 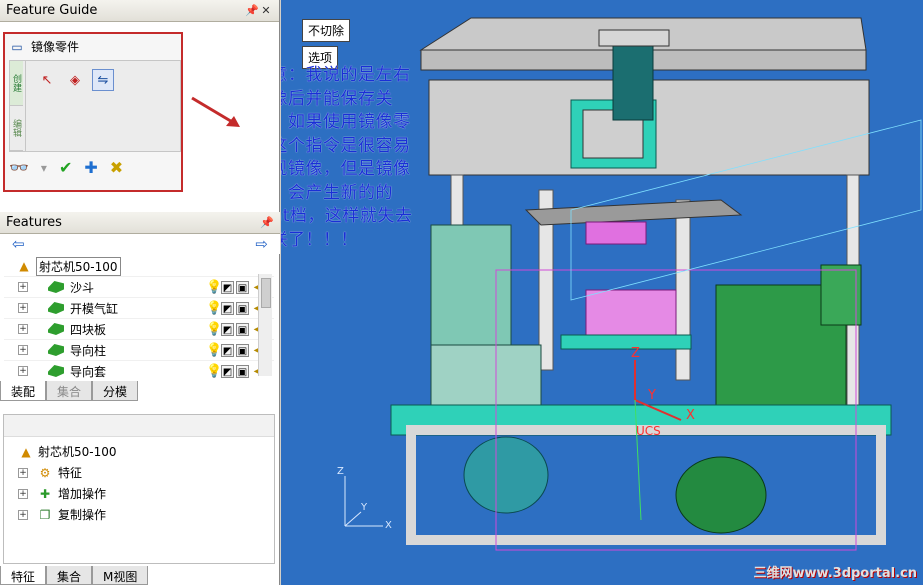 I want to click on tree-row-label: 四块板, so click(x=88, y=329).